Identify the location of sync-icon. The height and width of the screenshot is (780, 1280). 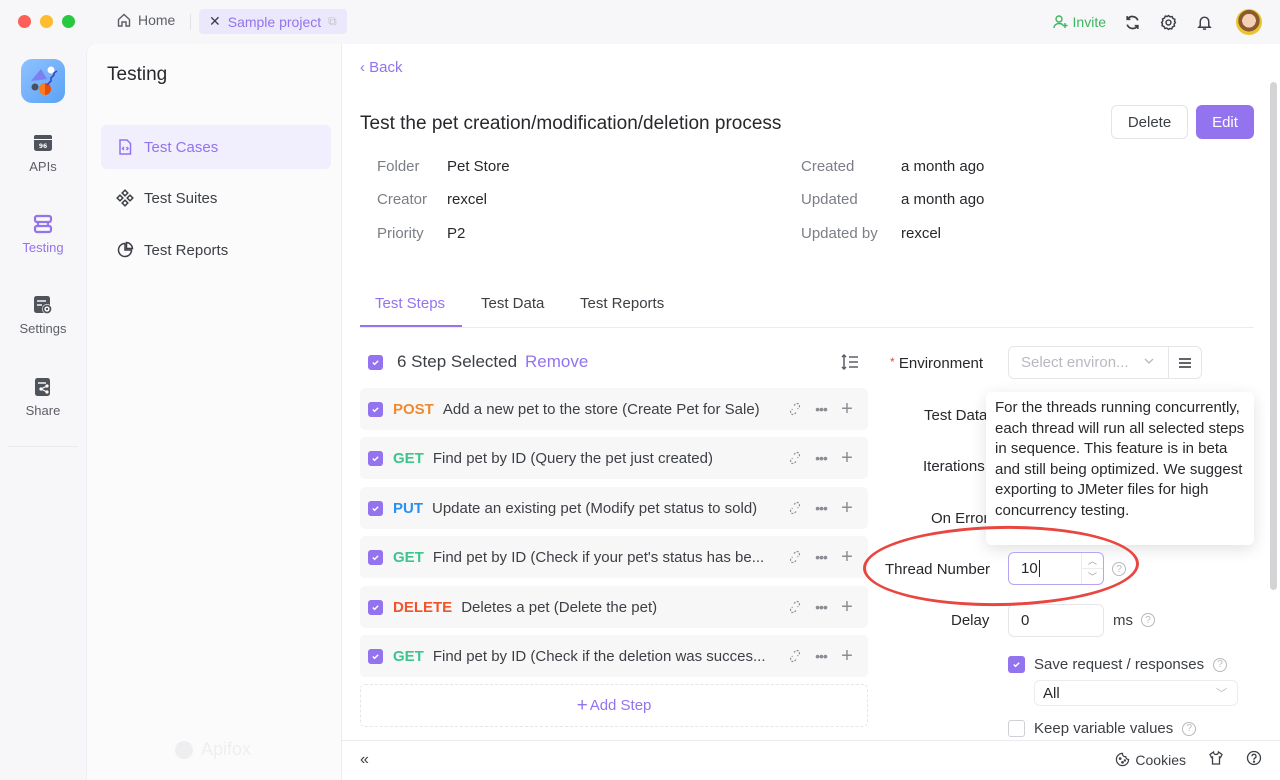
(1132, 22).